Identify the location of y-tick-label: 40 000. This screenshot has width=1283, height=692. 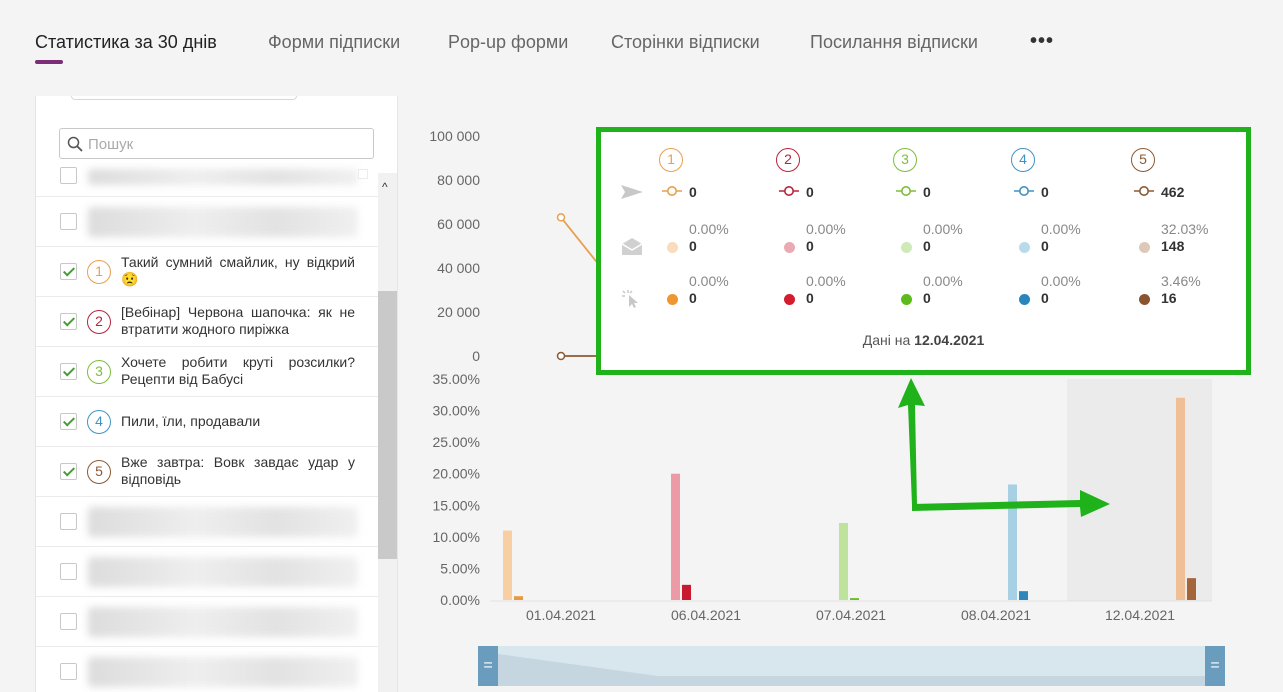
(458, 268).